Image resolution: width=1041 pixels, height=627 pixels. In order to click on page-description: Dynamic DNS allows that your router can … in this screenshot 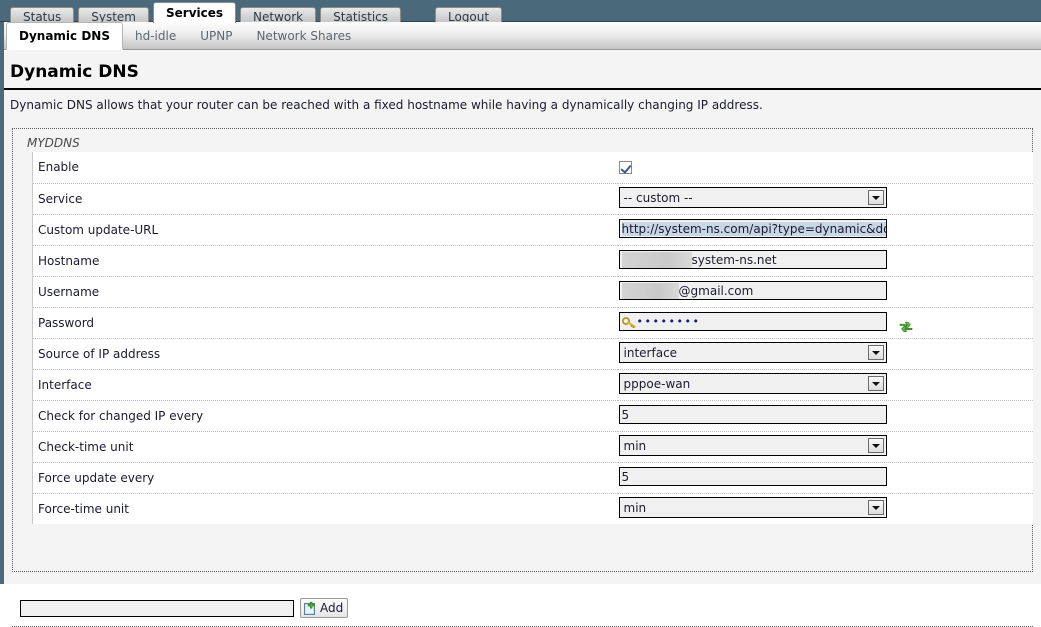, I will do `click(386, 105)`.